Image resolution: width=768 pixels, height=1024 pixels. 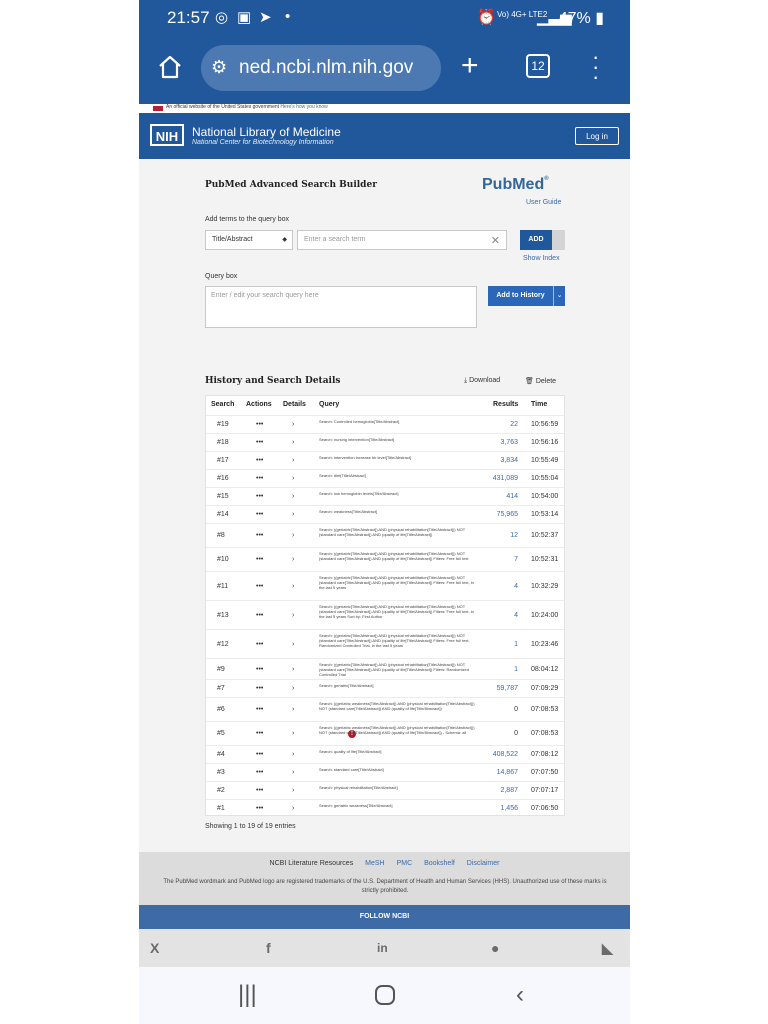 I want to click on footer-link-bookshelf: Bookshelf, so click(x=439, y=863).